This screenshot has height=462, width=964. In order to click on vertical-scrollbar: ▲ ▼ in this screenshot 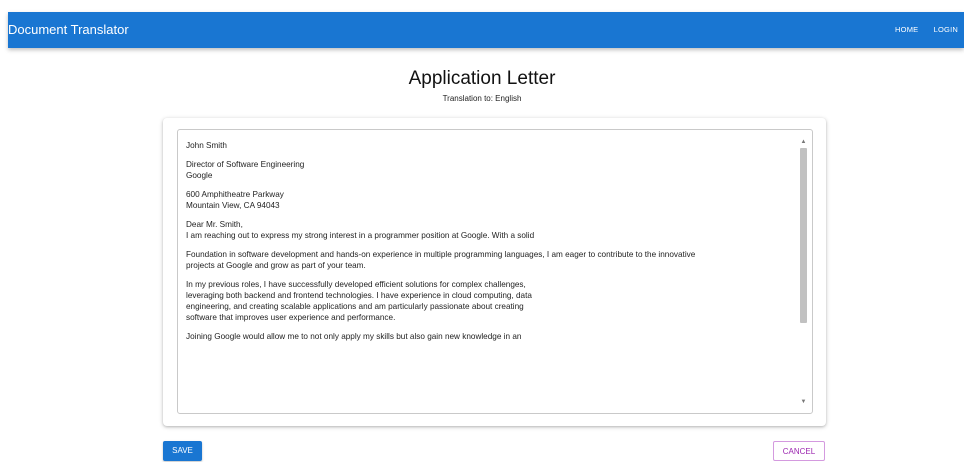, I will do `click(803, 272)`.